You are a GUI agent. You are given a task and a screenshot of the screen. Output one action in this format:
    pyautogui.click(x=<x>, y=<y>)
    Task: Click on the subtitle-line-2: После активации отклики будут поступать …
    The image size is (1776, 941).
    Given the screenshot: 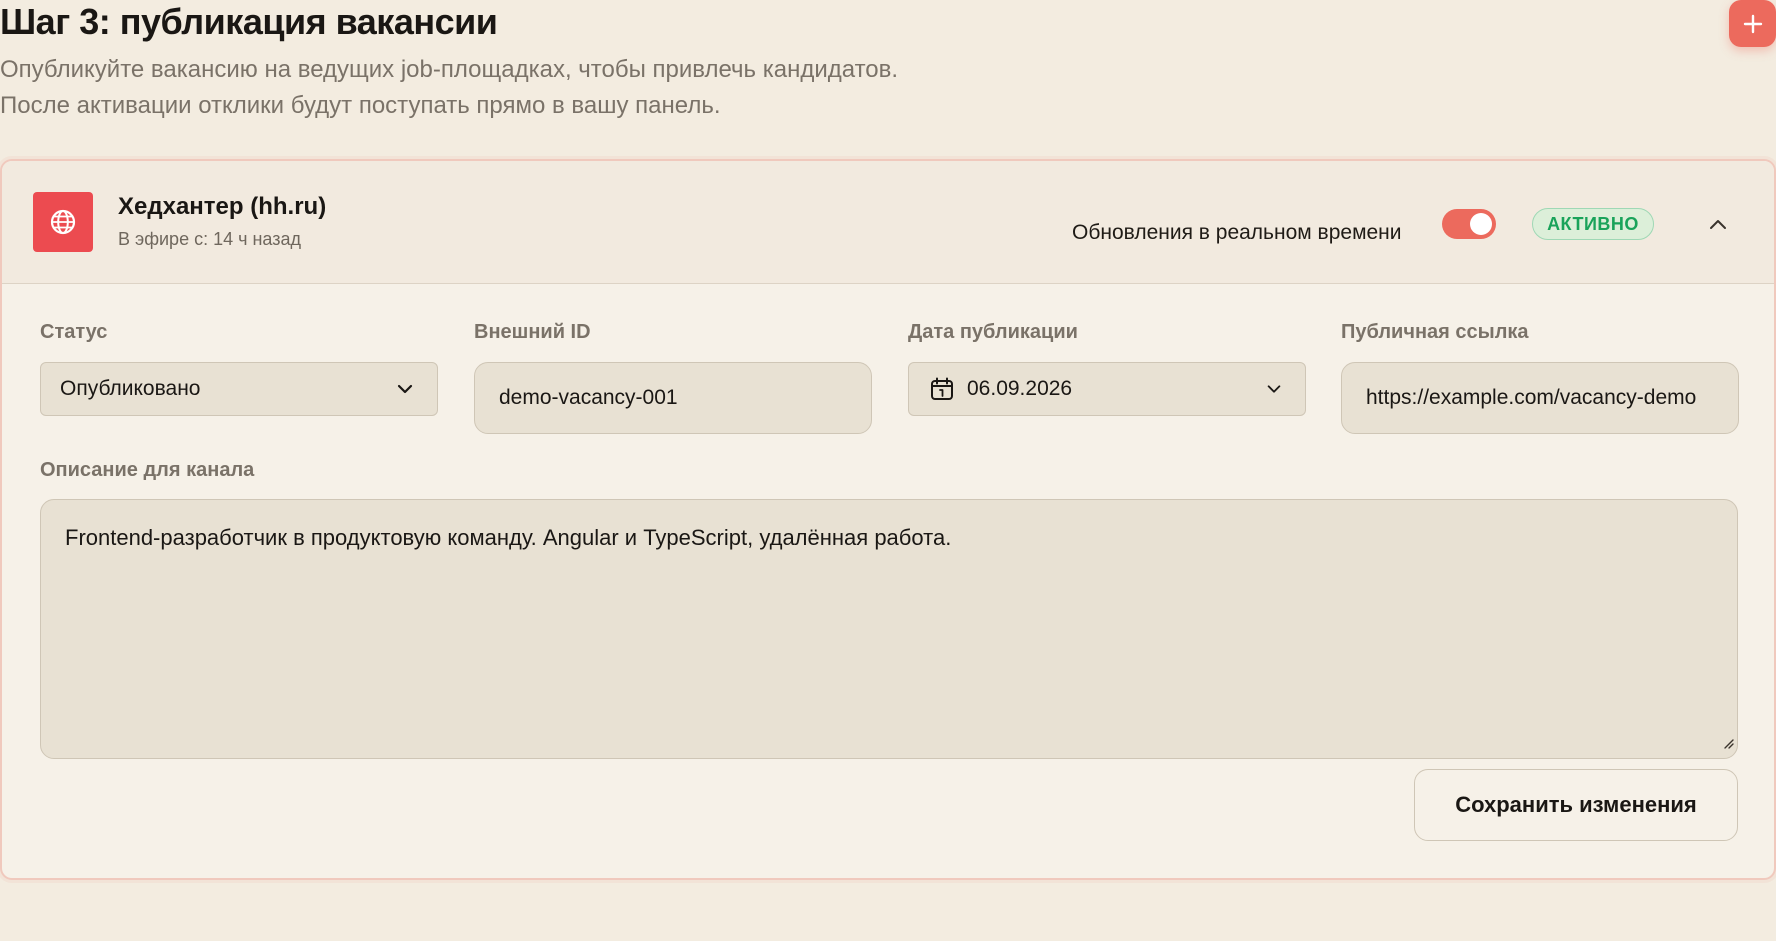 What is the action you would take?
    pyautogui.click(x=360, y=105)
    